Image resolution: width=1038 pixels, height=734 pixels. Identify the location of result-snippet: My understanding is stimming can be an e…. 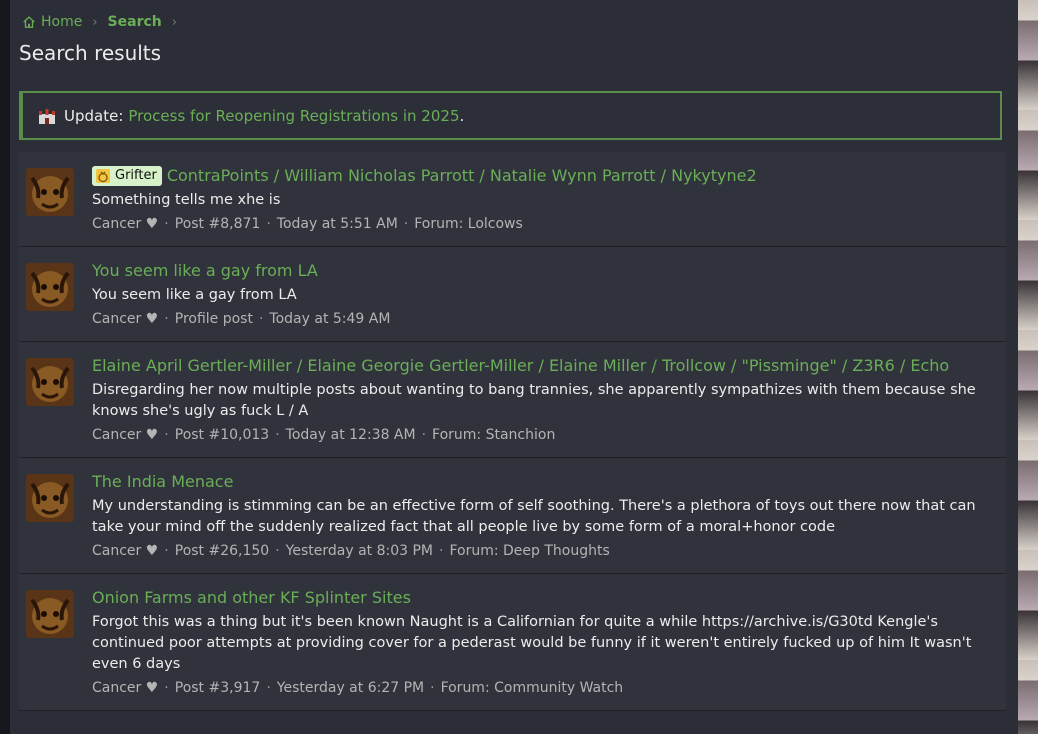
(534, 516).